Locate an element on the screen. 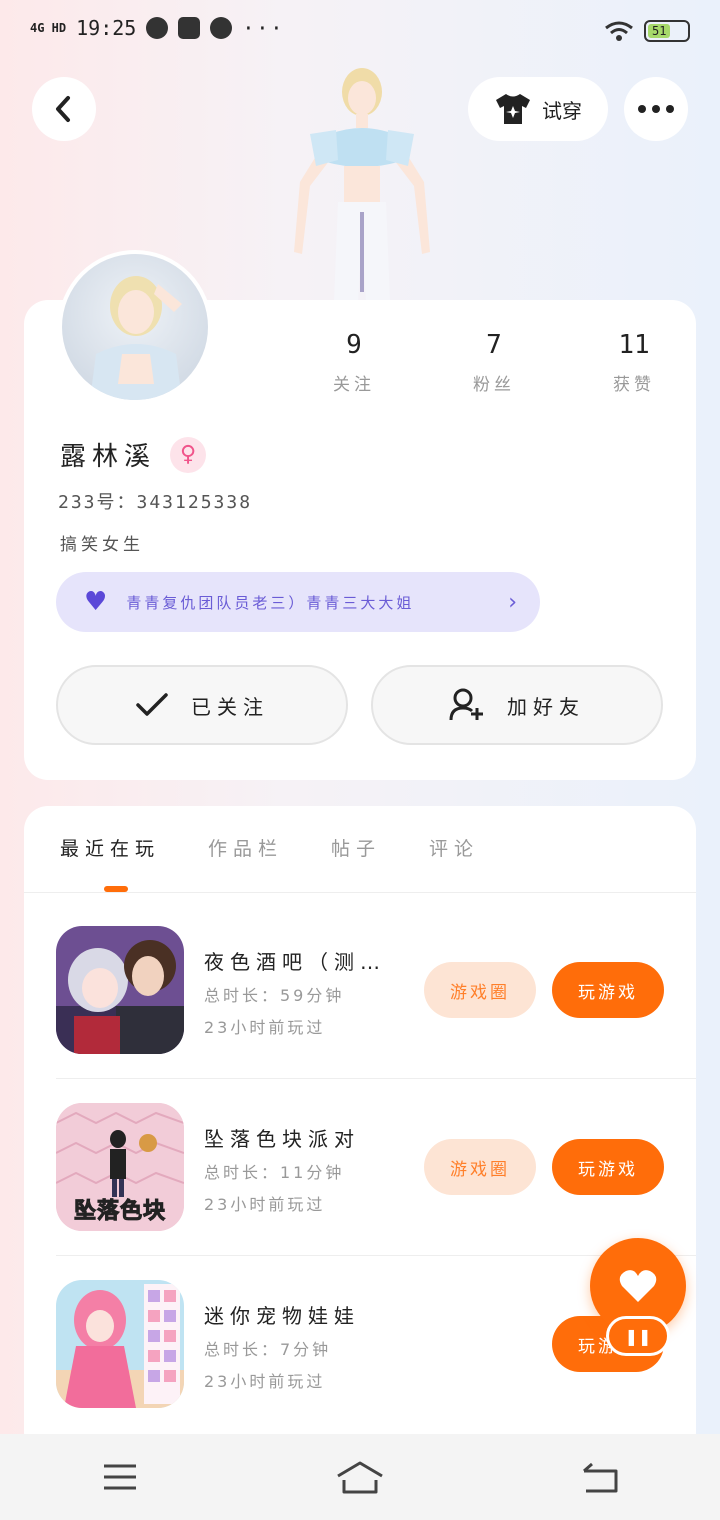 The width and height of the screenshot is (720, 1520). game-duration: 总时长：7分钟 is located at coordinates (268, 1349).